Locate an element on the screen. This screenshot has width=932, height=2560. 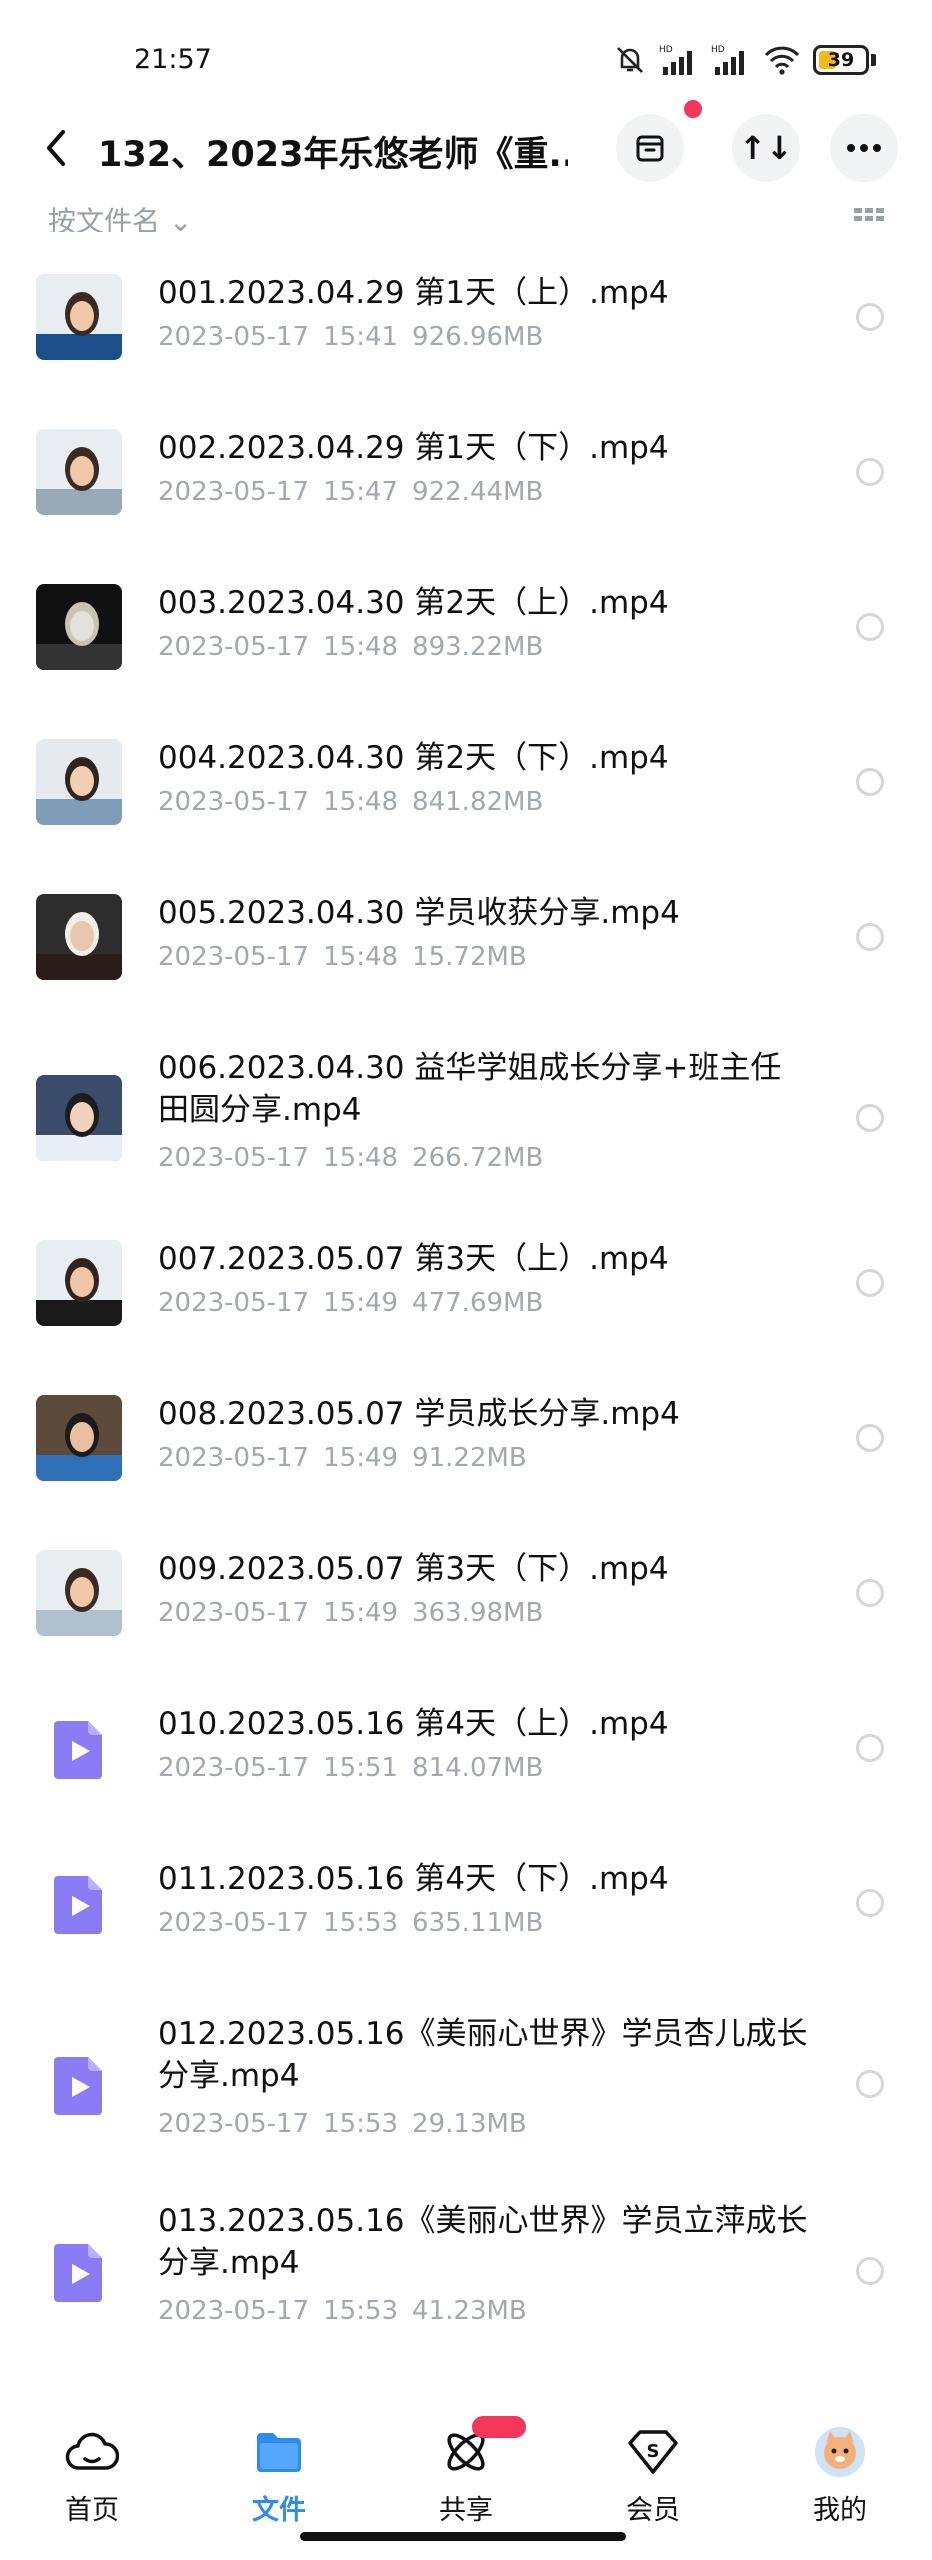
file-meta: 2023-05-17 15:48 841.82MB is located at coordinates (350, 802).